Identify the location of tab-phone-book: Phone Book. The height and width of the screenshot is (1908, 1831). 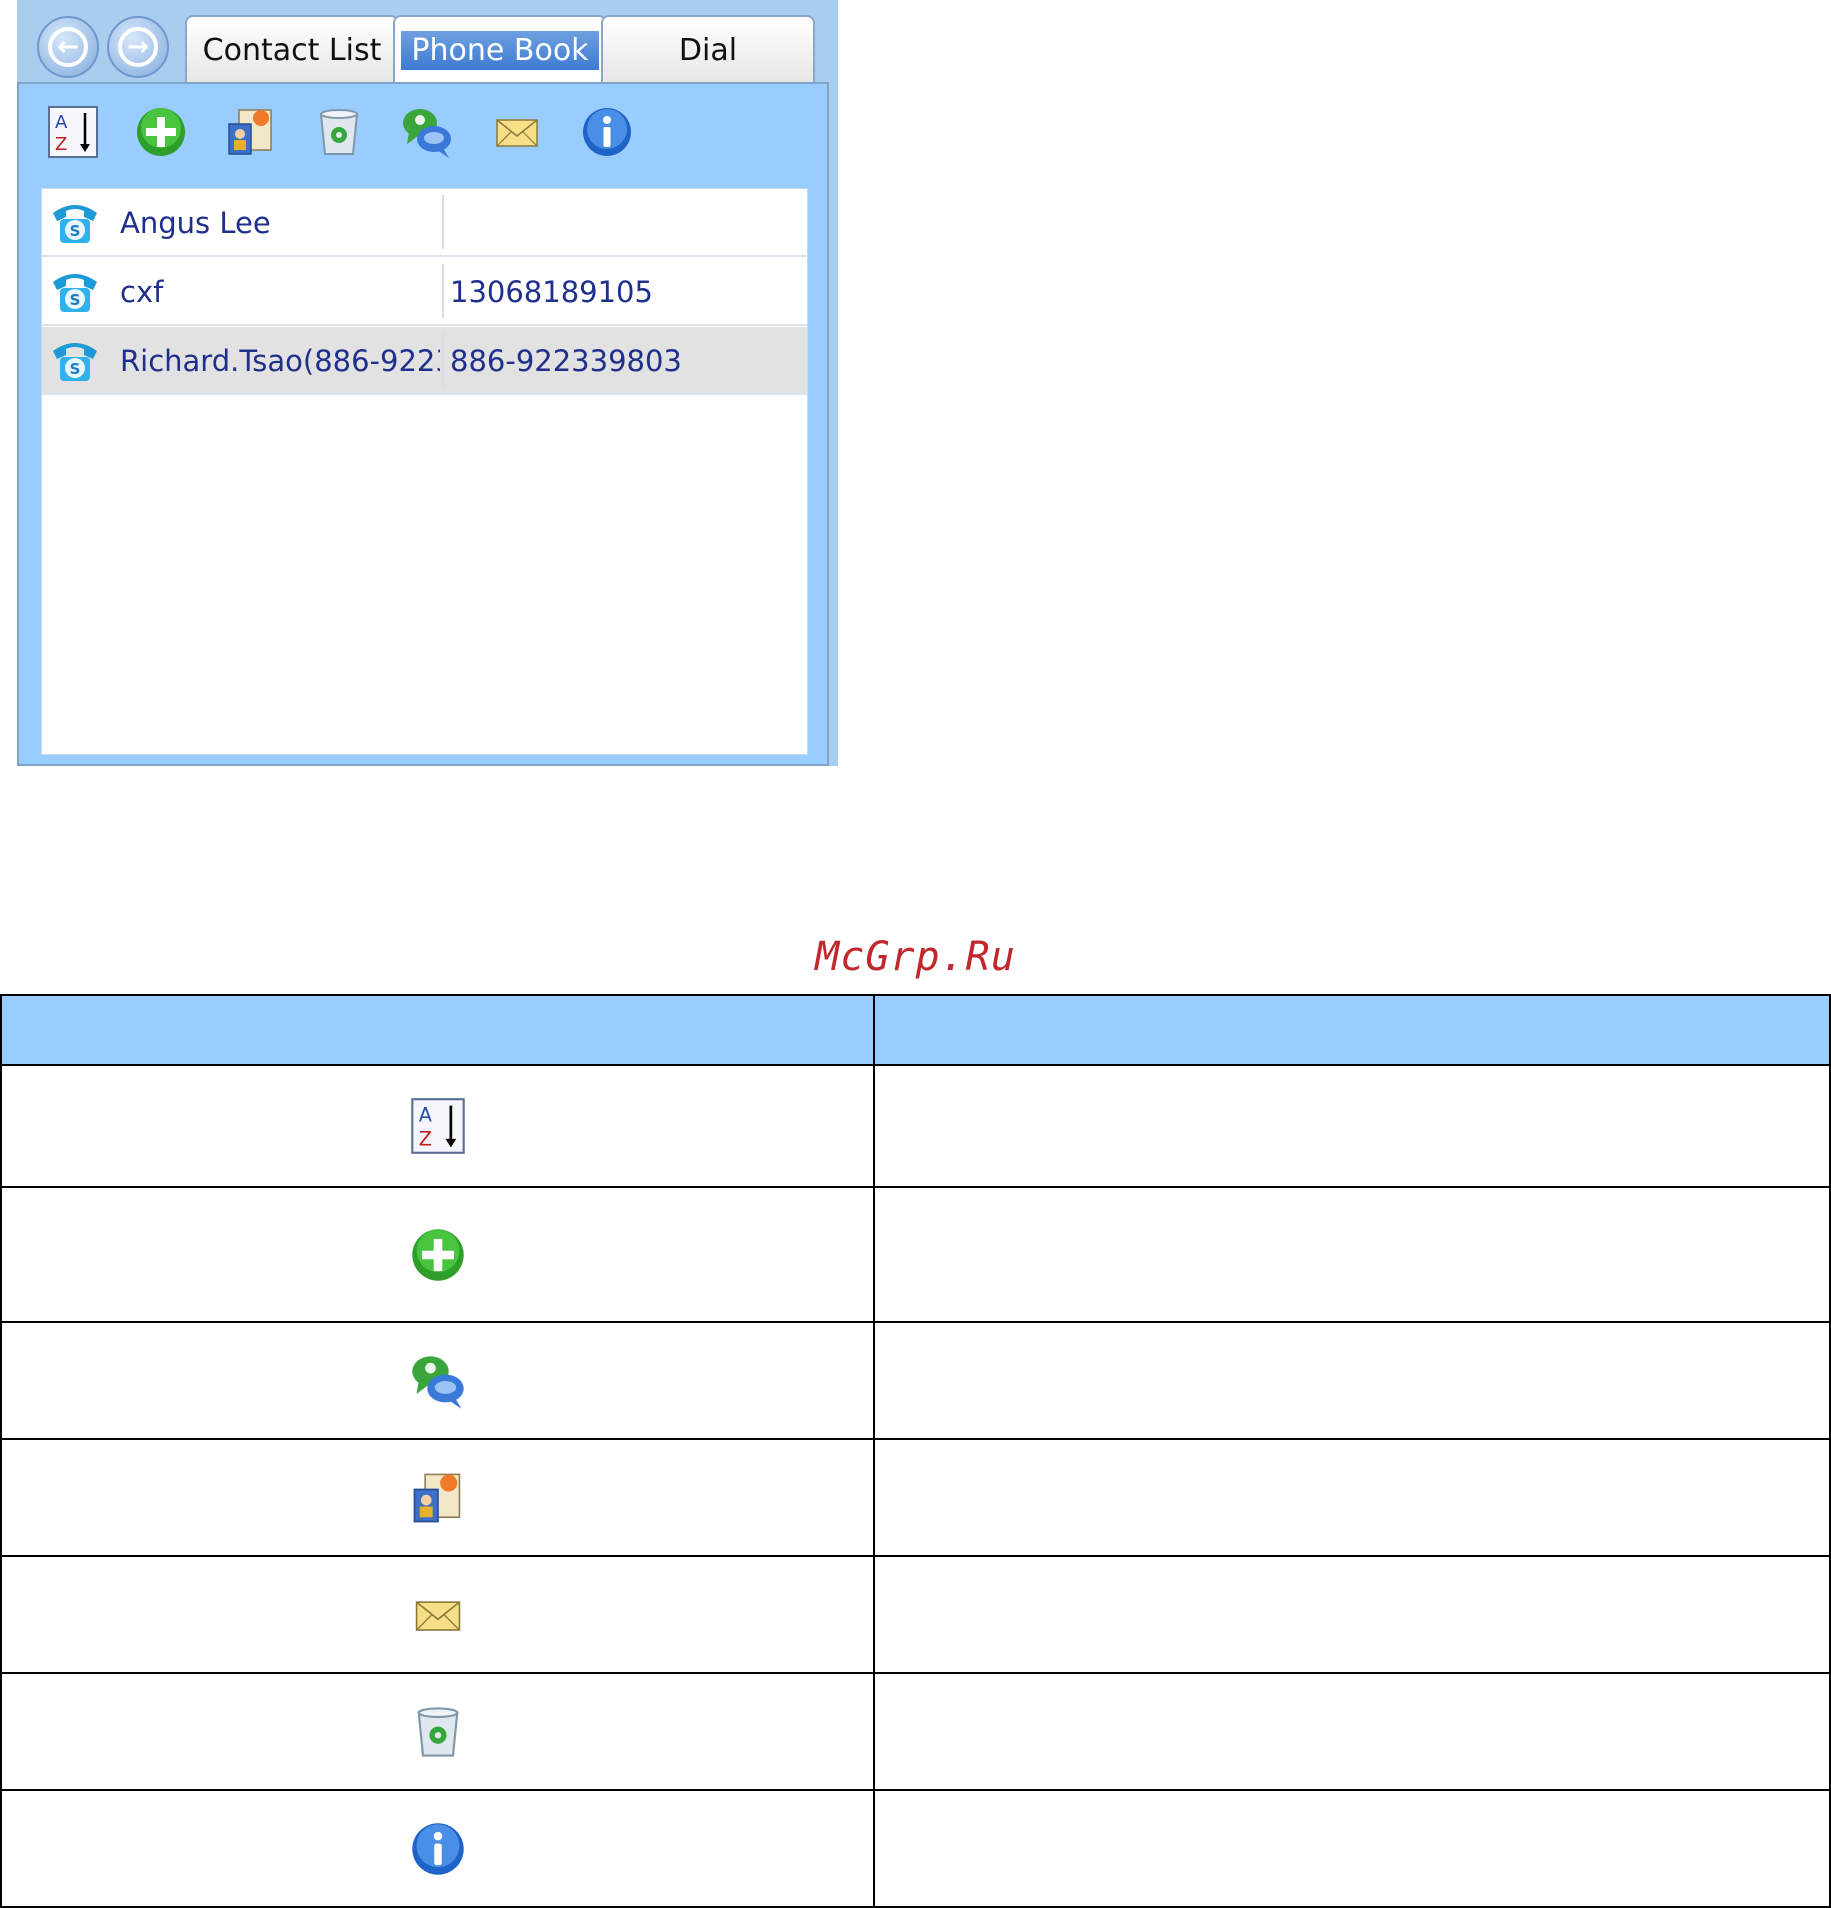
(500, 49).